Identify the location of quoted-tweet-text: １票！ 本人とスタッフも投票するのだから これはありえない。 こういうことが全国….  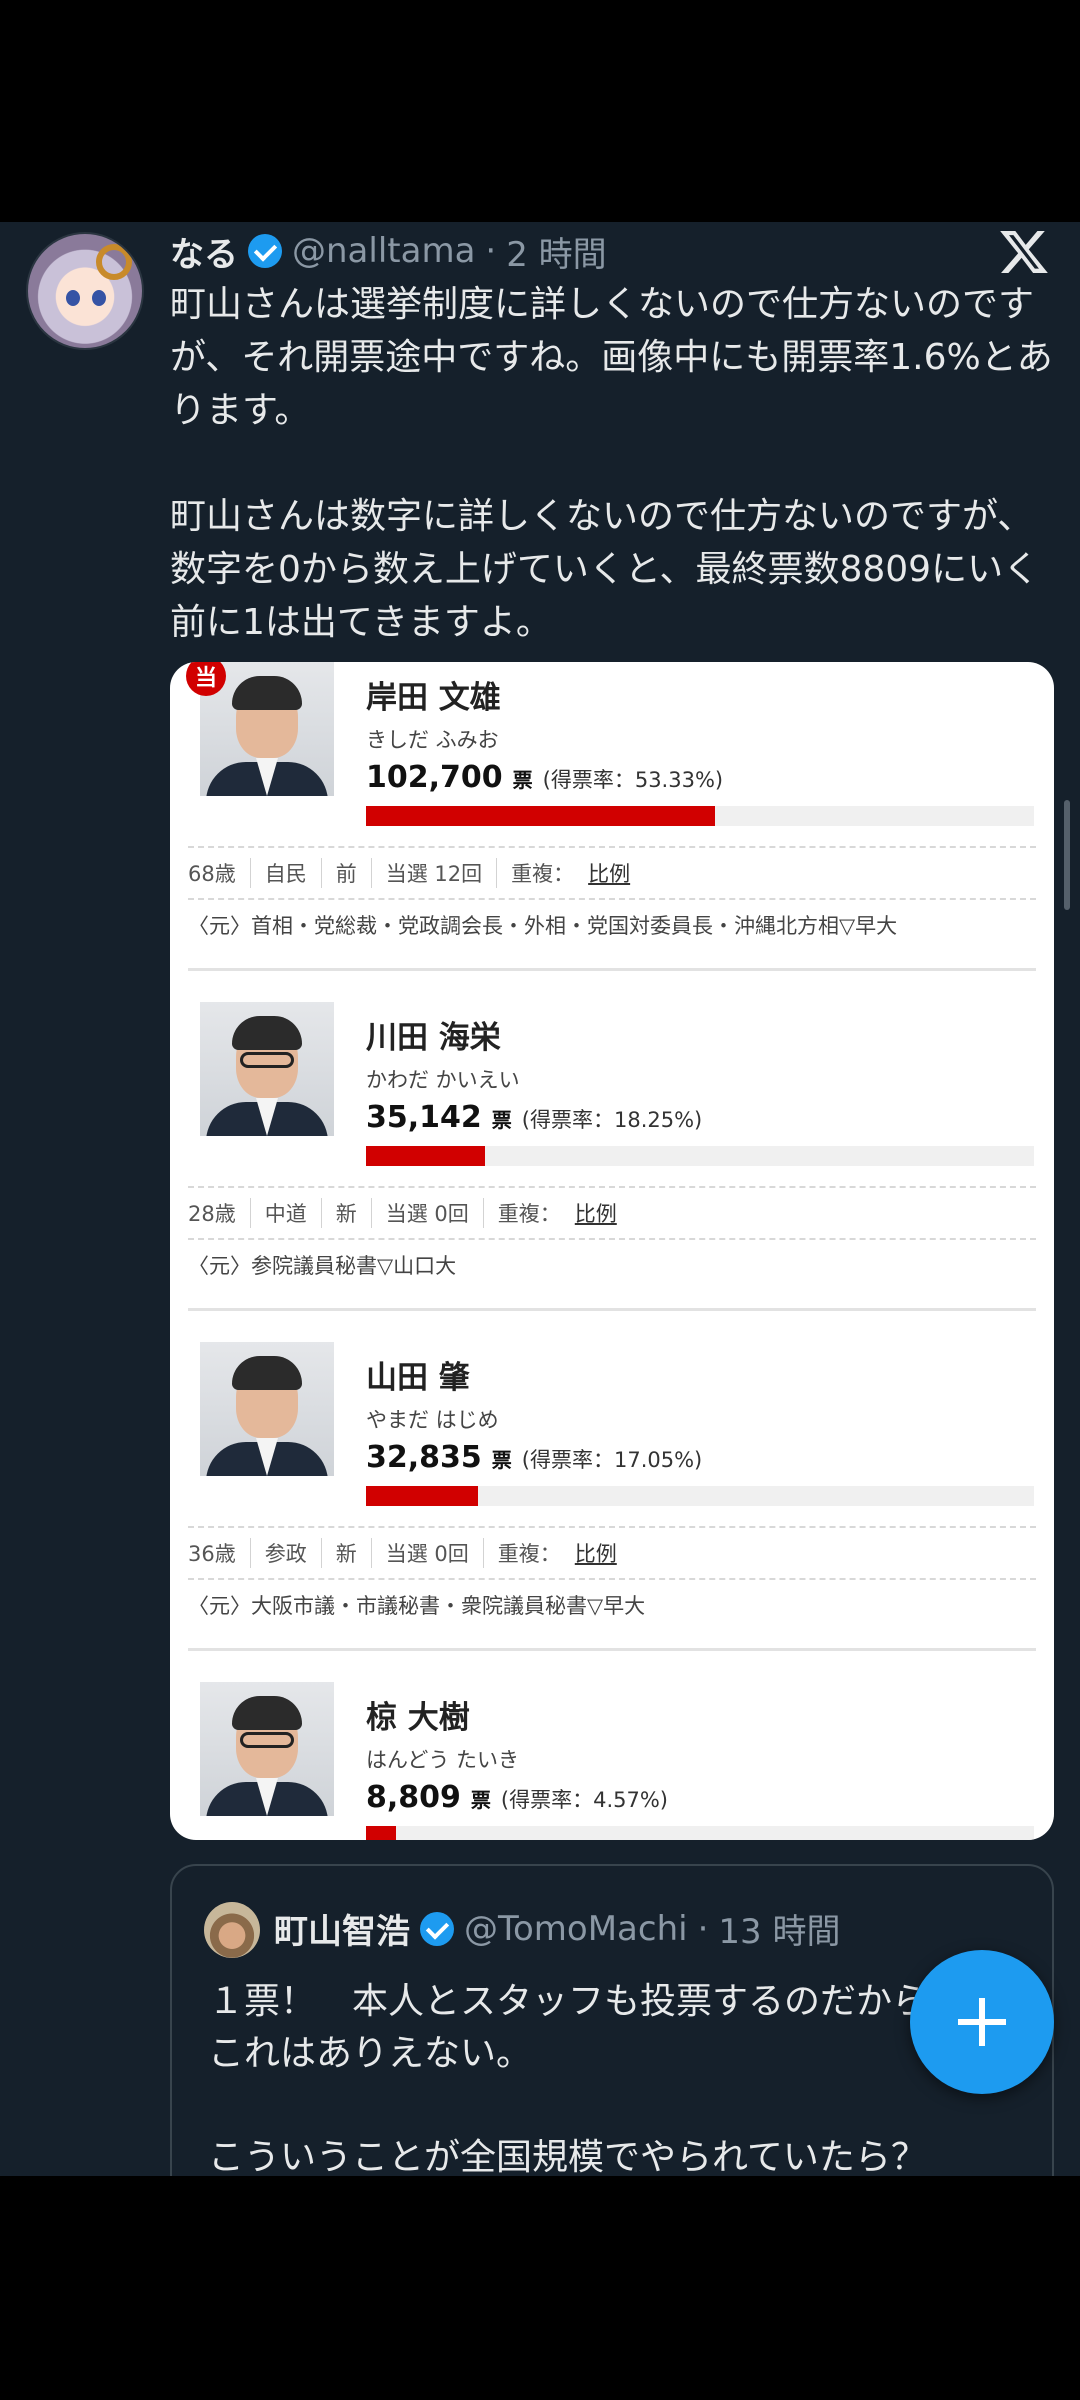
(568, 2078).